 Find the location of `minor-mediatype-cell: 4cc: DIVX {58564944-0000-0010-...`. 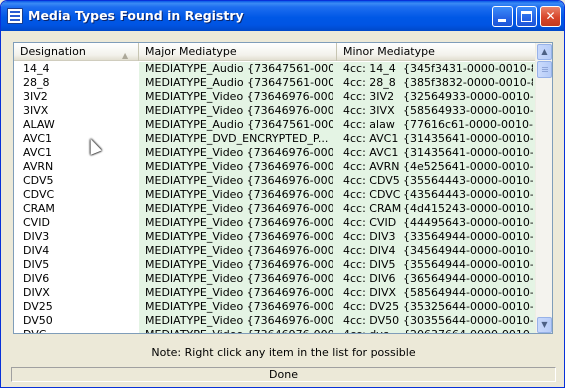

minor-mediatype-cell: 4cc: DIVX {58564944-0000-0010-... is located at coordinates (438, 293).